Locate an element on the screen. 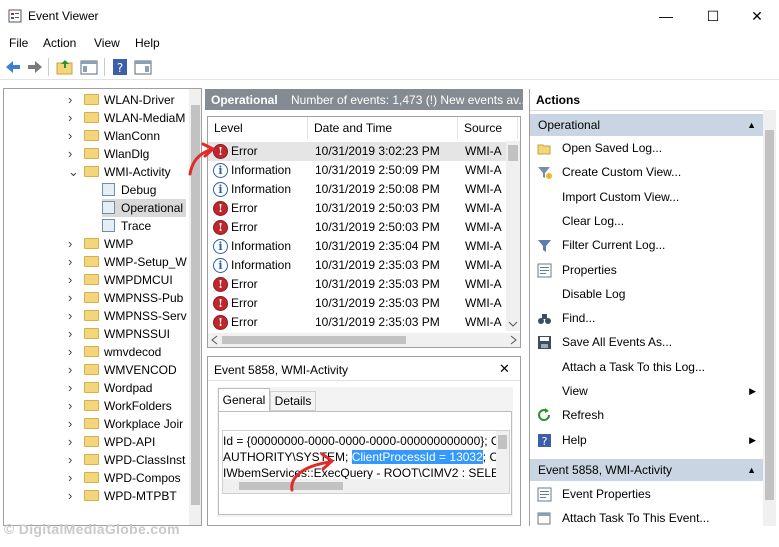  detail-close-icon: ✕ is located at coordinates (504, 369).